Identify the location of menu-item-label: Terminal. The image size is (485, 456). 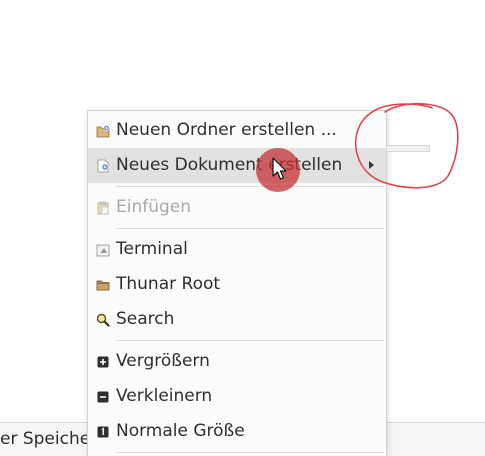
(152, 249).